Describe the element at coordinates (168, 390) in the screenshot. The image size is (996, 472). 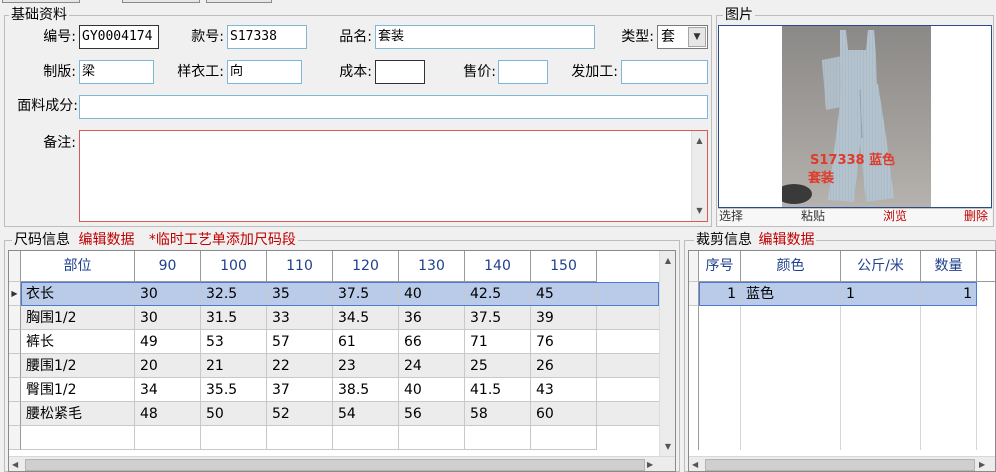
I see `size-value-cell: 34` at that location.